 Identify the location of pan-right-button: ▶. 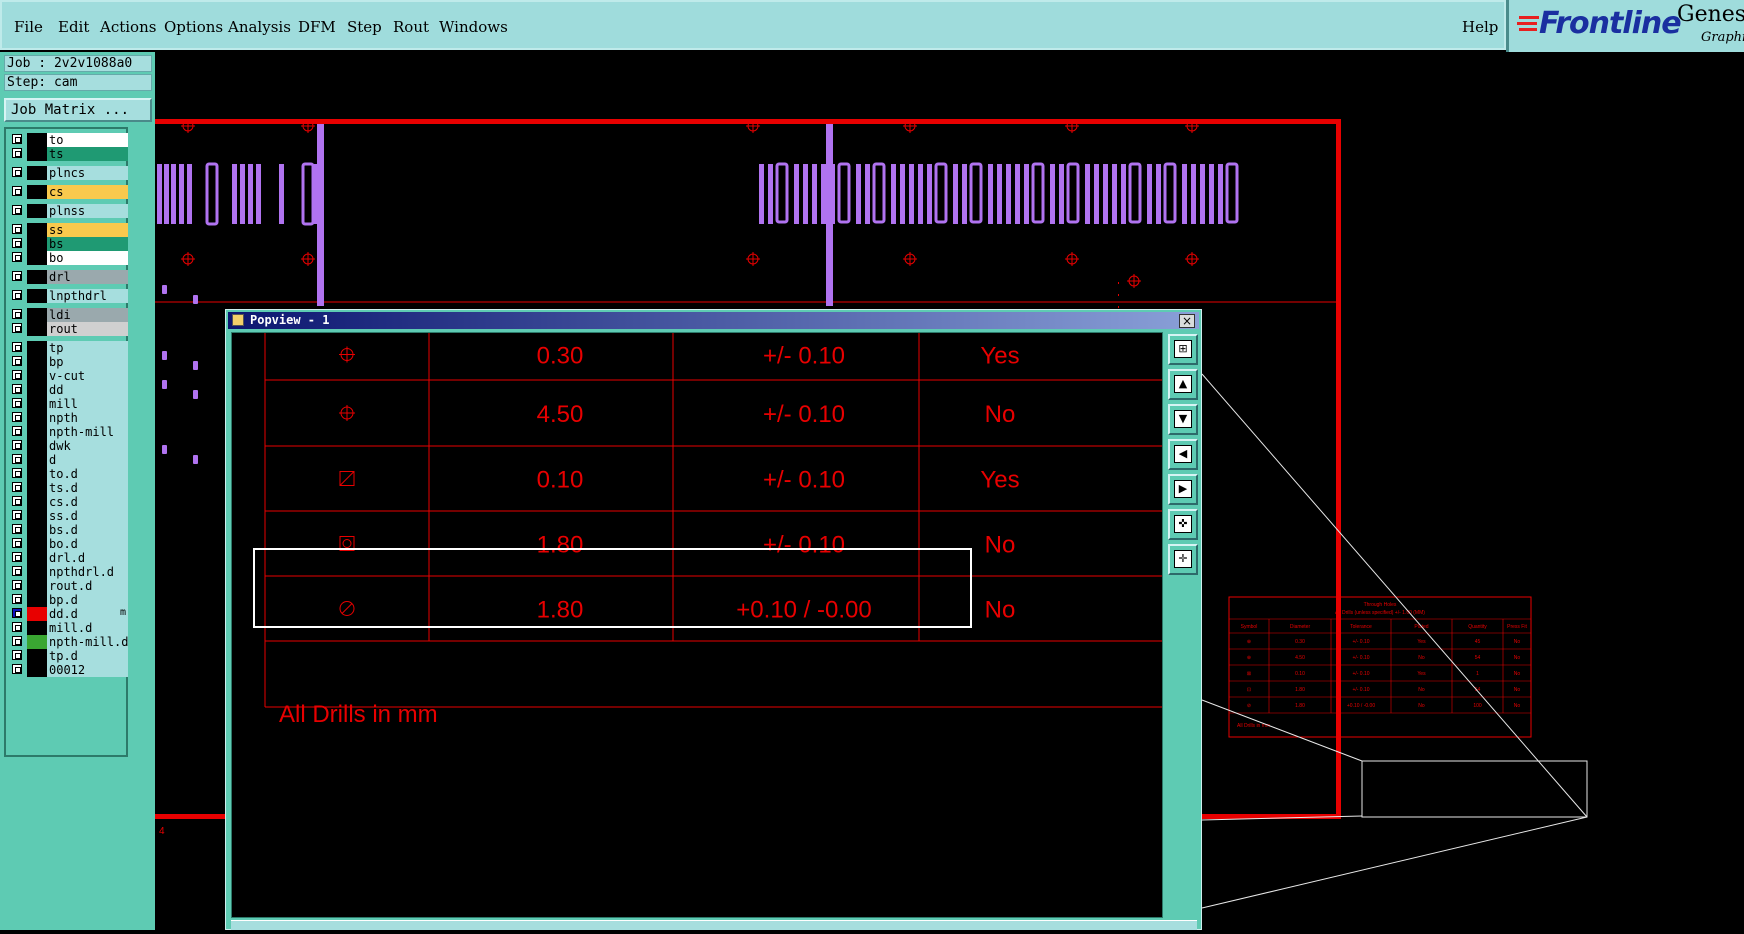
(1183, 489).